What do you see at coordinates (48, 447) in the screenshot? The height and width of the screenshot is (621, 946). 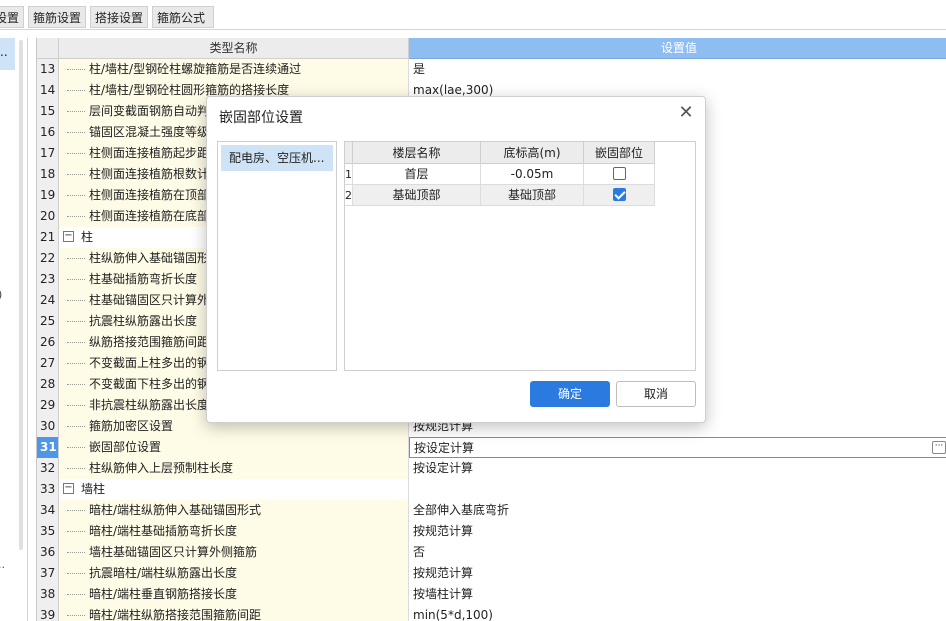 I see `row-index: 31` at bounding box center [48, 447].